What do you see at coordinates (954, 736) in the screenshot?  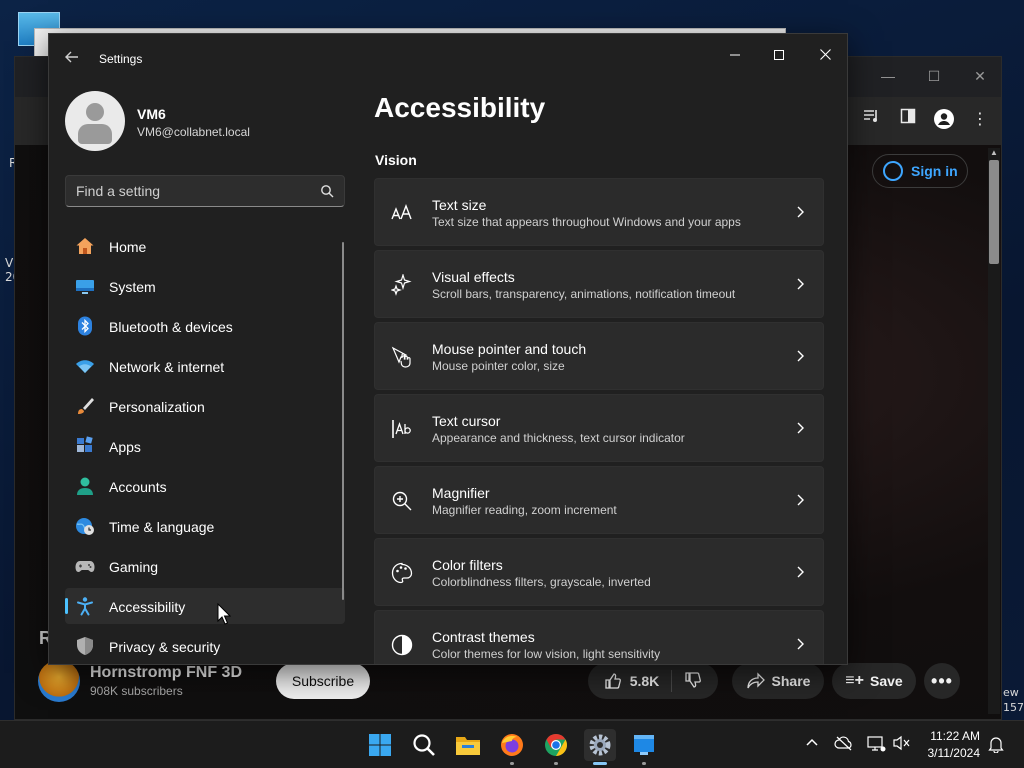 I see `clock-time: 11:22 AM` at bounding box center [954, 736].